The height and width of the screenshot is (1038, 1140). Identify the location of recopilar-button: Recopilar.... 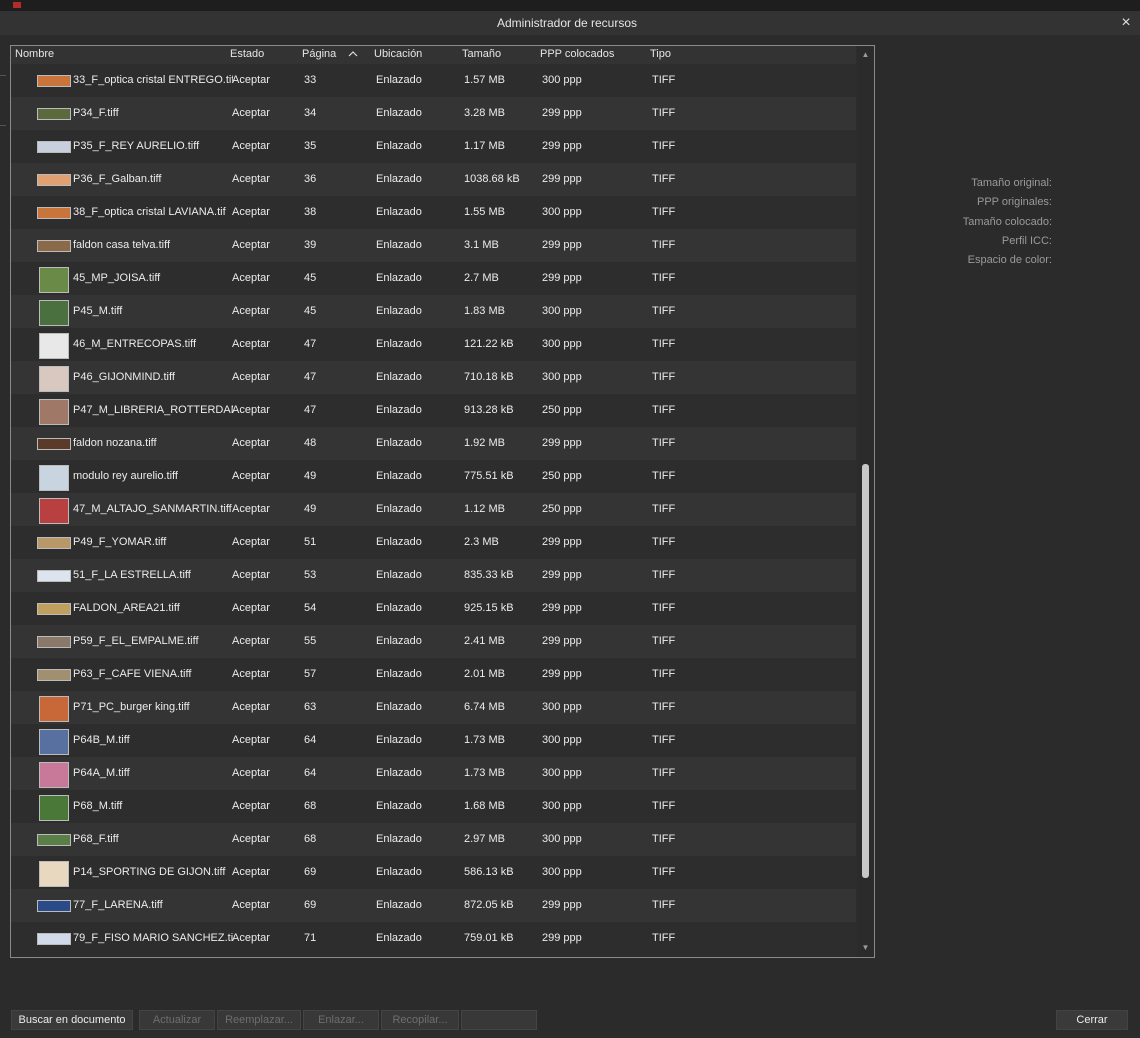
(420, 1020).